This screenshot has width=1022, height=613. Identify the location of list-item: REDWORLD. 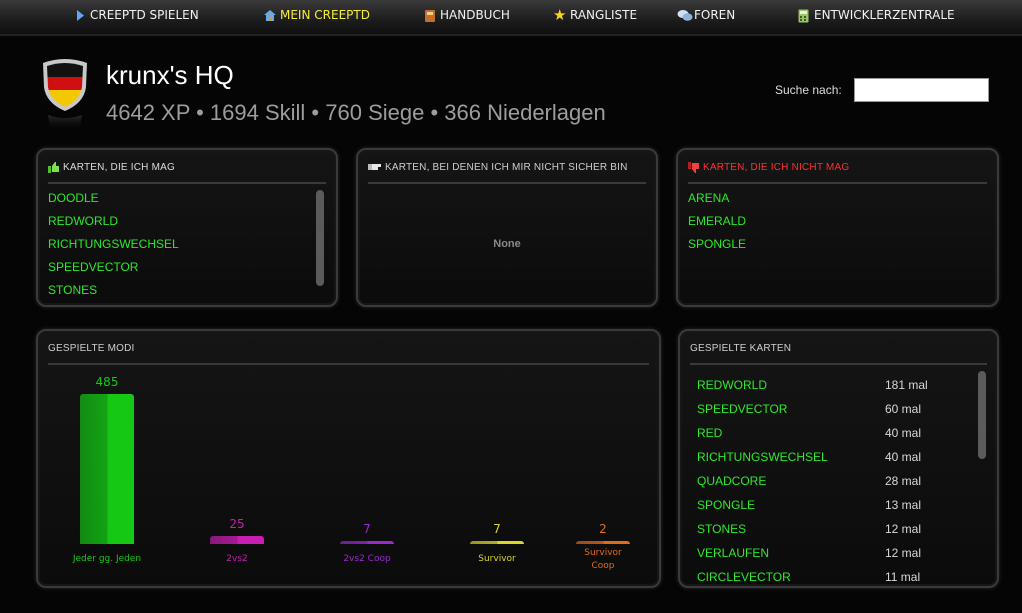
(182, 224).